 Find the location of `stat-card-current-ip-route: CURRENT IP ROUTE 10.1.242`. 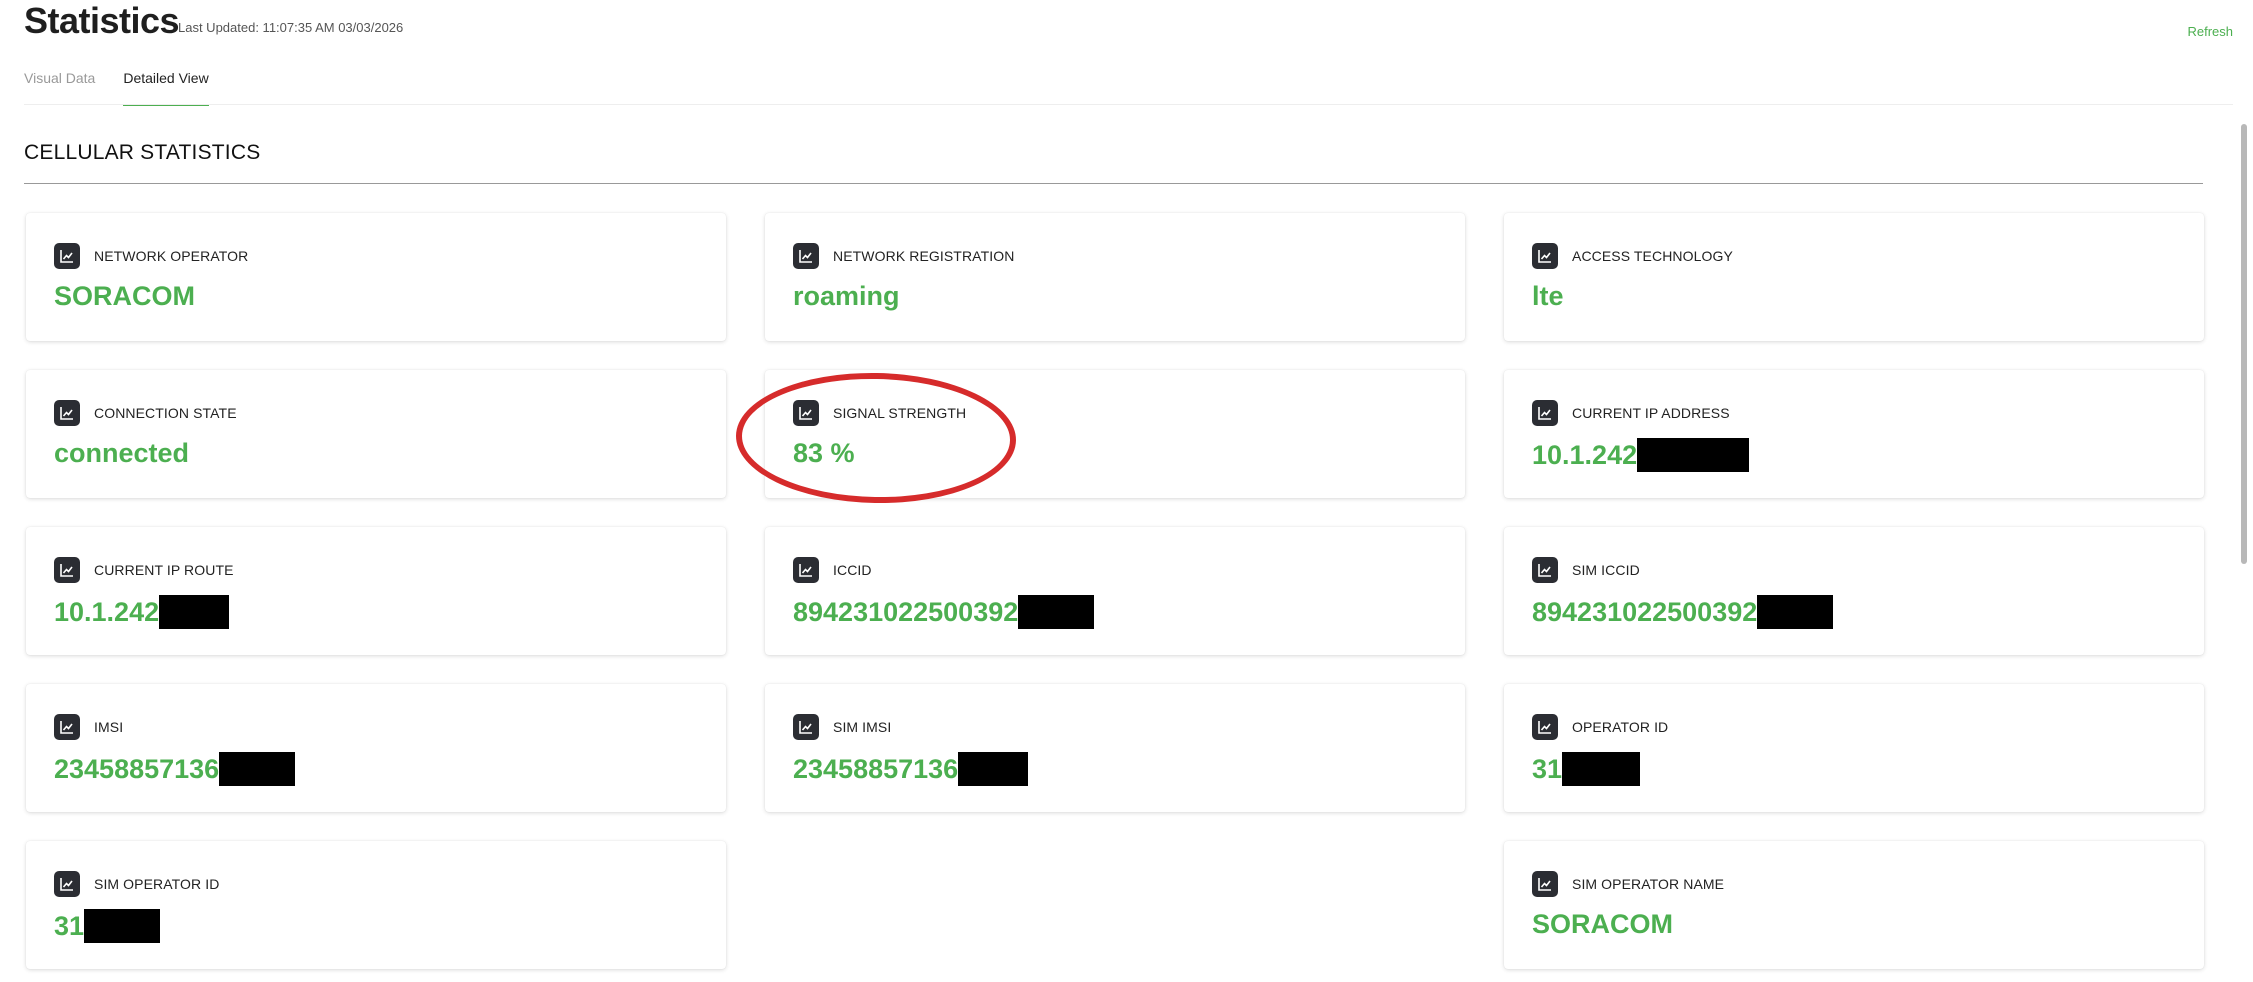

stat-card-current-ip-route: CURRENT IP ROUTE 10.1.242 is located at coordinates (376, 591).